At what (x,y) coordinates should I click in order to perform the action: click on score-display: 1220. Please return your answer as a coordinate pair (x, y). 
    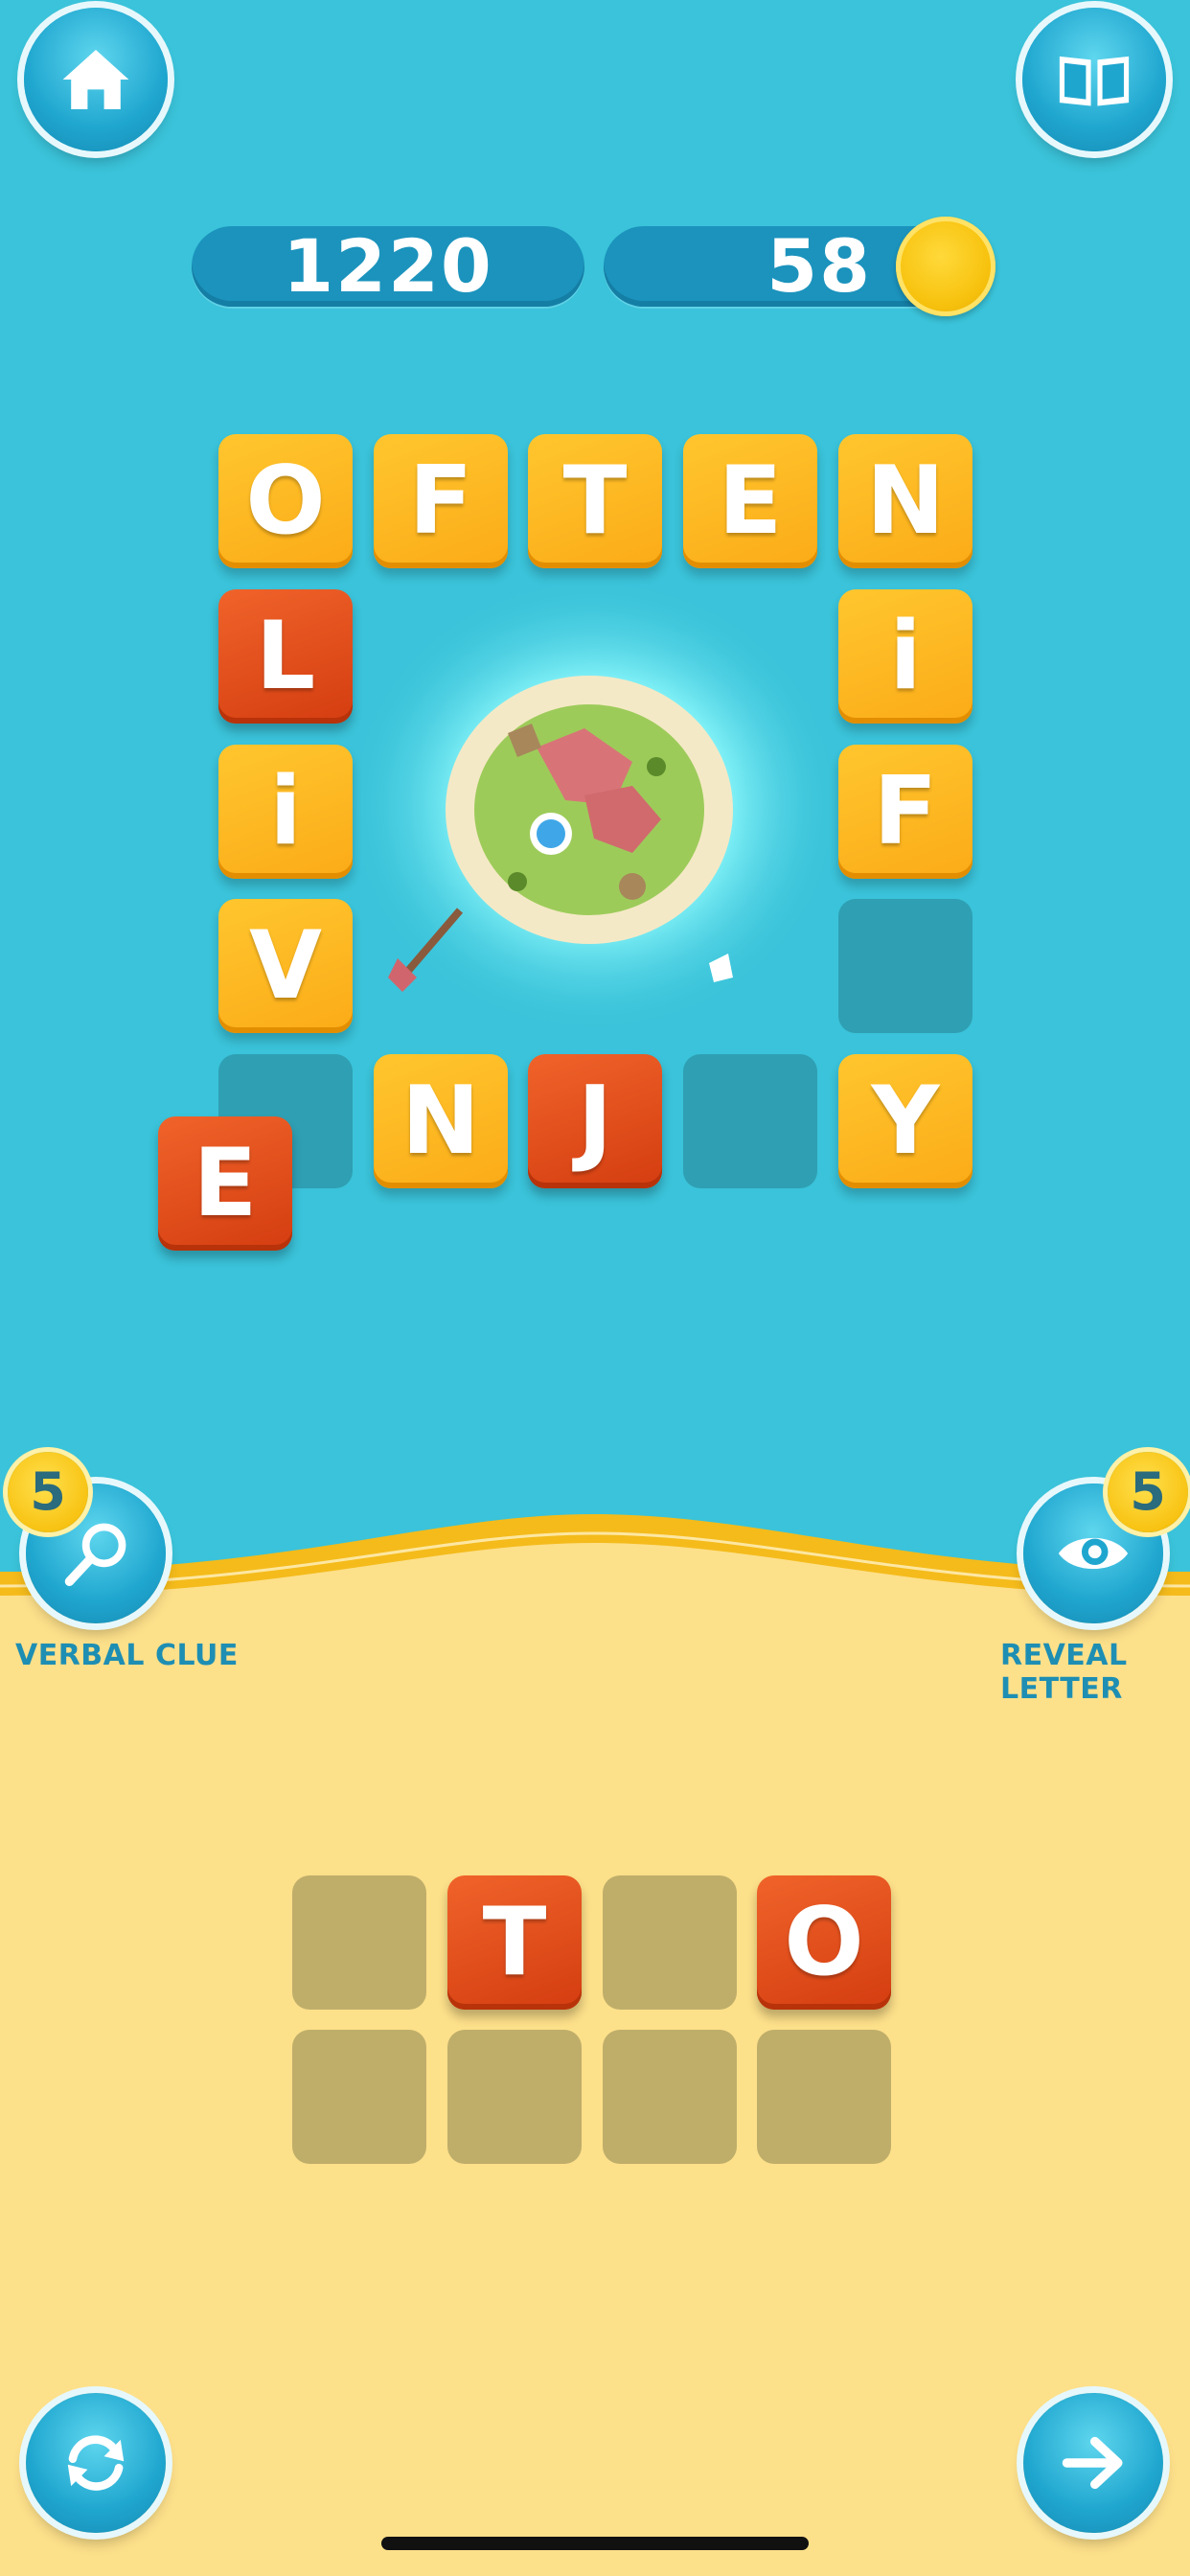
    Looking at the image, I should click on (388, 266).